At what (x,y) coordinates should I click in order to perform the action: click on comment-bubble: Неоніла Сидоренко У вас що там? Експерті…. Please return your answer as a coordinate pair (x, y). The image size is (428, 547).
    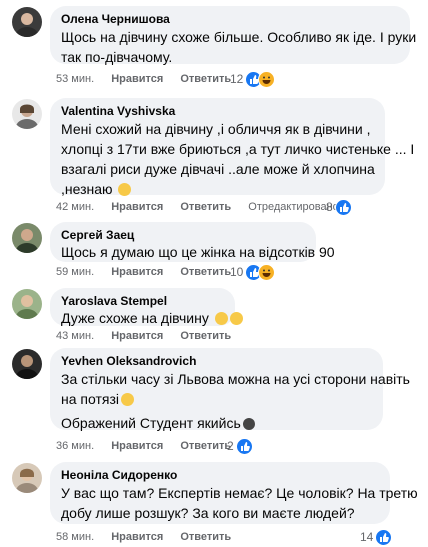
    Looking at the image, I should click on (234, 493).